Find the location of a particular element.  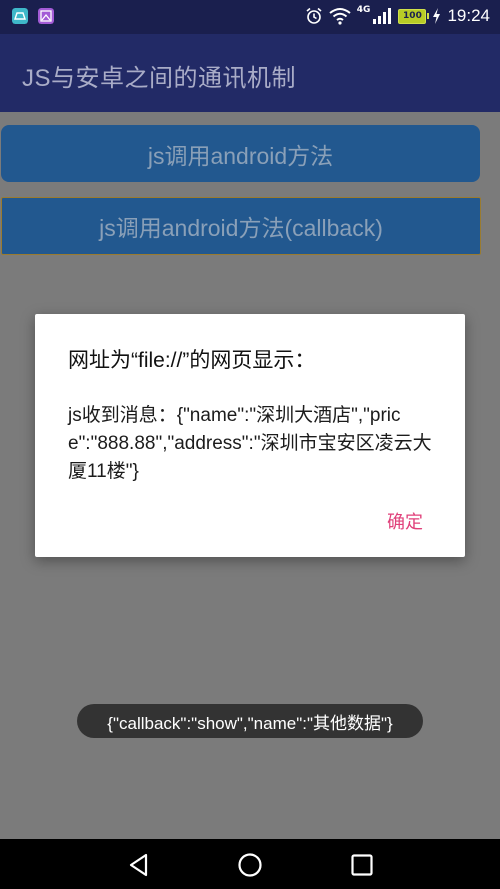

network-type: 4G is located at coordinates (363, 10).